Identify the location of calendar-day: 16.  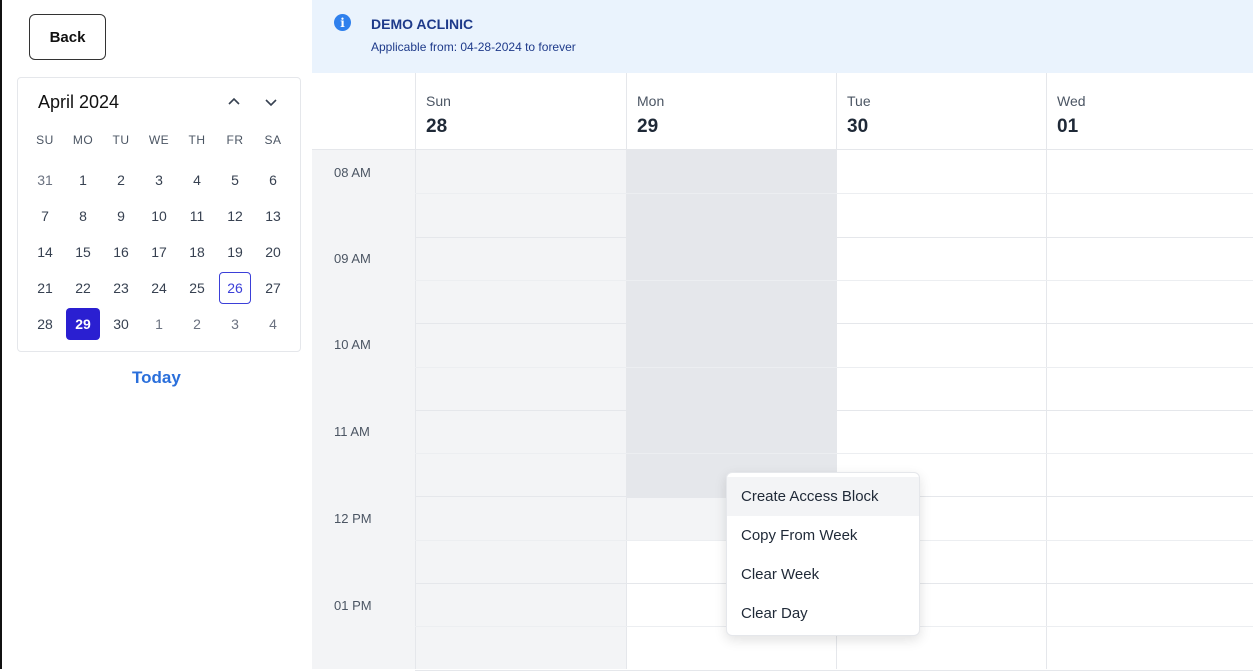
(121, 252).